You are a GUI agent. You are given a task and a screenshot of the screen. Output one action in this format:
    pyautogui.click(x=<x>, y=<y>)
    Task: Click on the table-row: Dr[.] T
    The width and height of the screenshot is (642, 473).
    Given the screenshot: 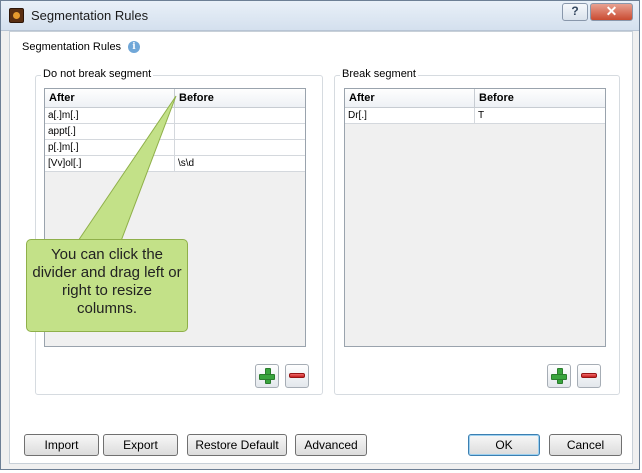 What is the action you would take?
    pyautogui.click(x=475, y=116)
    